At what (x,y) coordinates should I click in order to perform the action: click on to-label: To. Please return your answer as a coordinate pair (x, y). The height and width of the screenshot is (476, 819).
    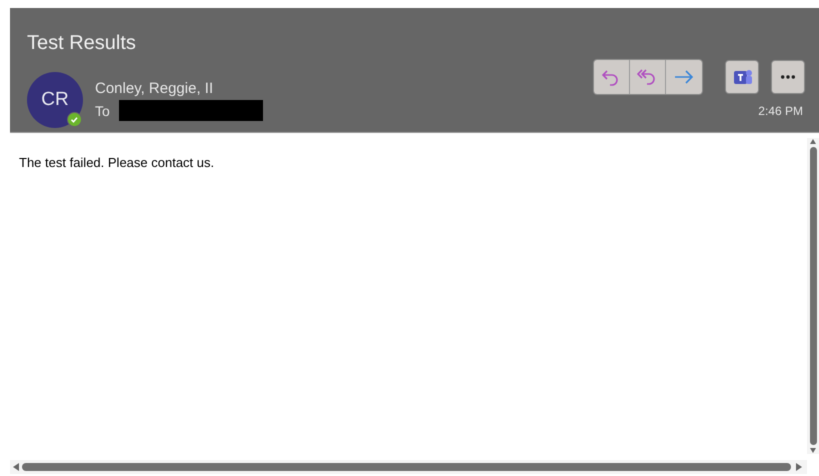
    Looking at the image, I should click on (103, 111).